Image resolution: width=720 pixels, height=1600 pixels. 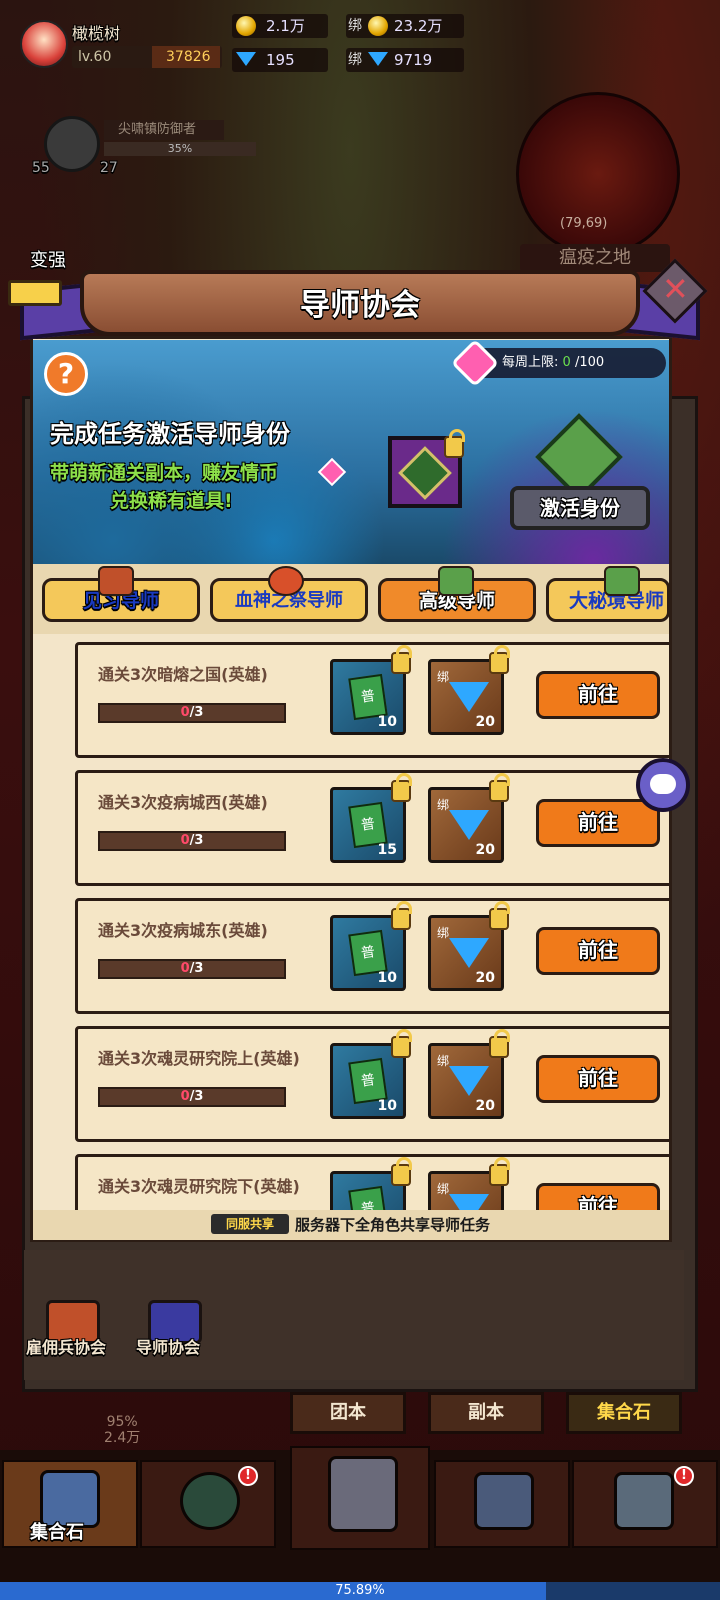 I want to click on weekly-label: 每周上限:, so click(x=530, y=362).